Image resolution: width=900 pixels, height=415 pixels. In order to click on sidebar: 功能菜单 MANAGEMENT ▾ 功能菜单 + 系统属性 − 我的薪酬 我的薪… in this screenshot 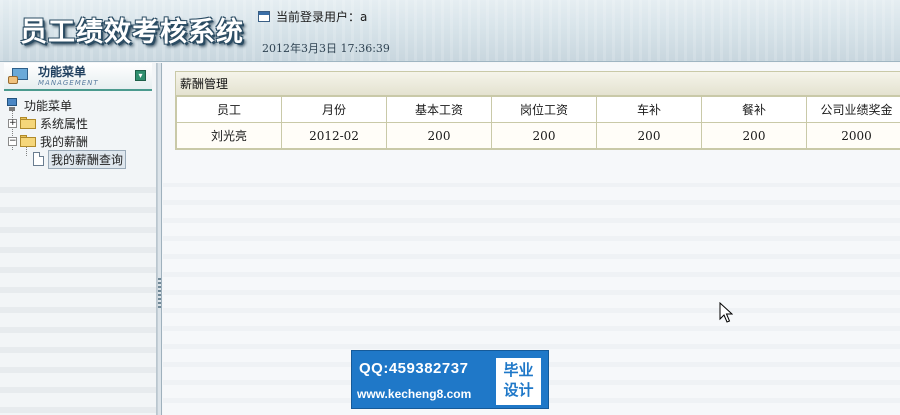, I will do `click(78, 239)`.